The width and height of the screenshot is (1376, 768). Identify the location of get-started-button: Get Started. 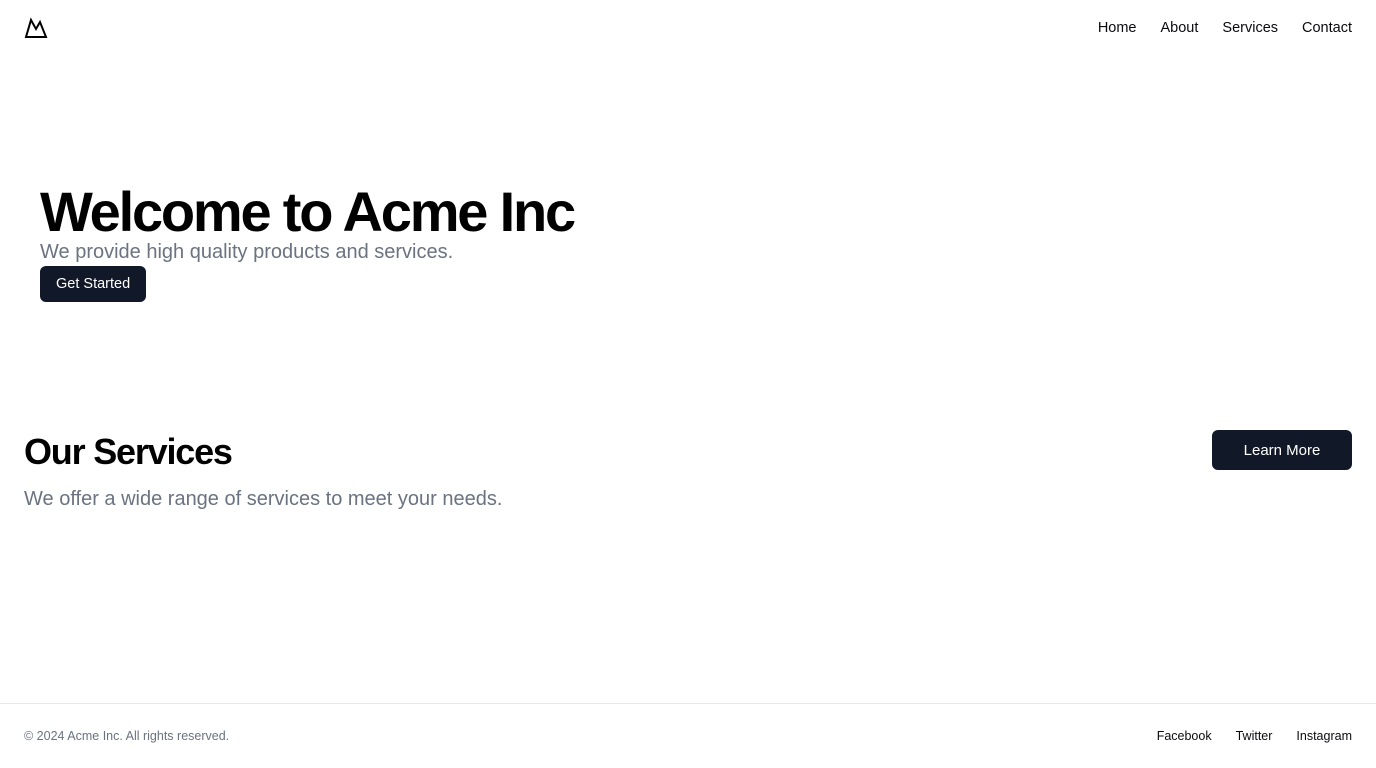
(93, 284).